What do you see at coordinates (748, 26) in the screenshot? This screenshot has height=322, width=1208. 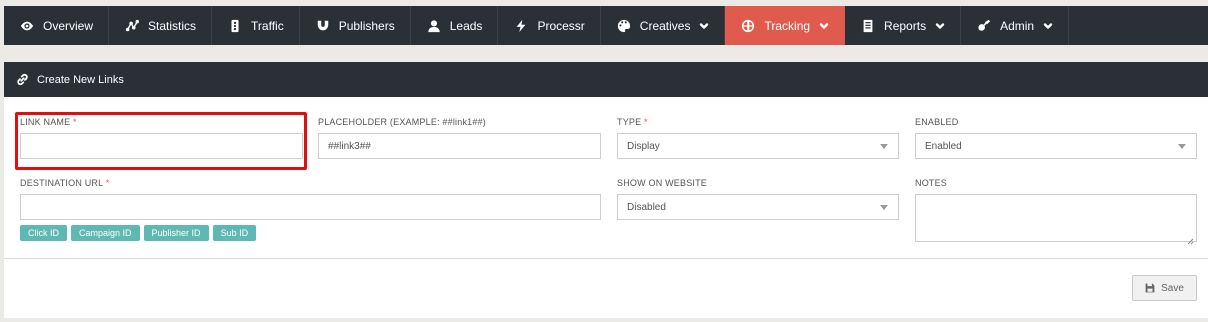 I see `crosshair-icon` at bounding box center [748, 26].